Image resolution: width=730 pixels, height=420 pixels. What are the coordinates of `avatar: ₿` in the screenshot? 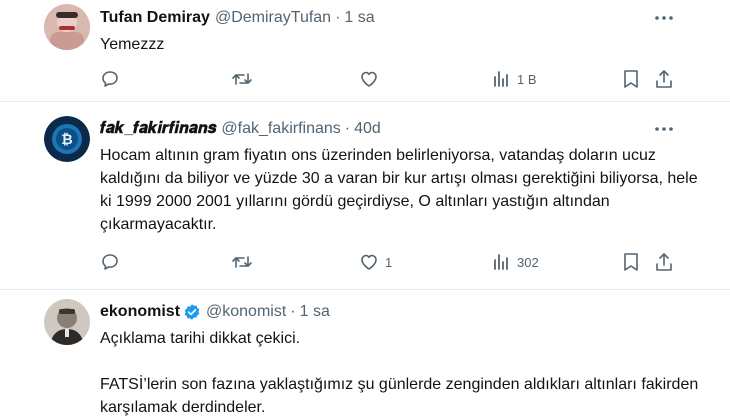 It's located at (67, 139).